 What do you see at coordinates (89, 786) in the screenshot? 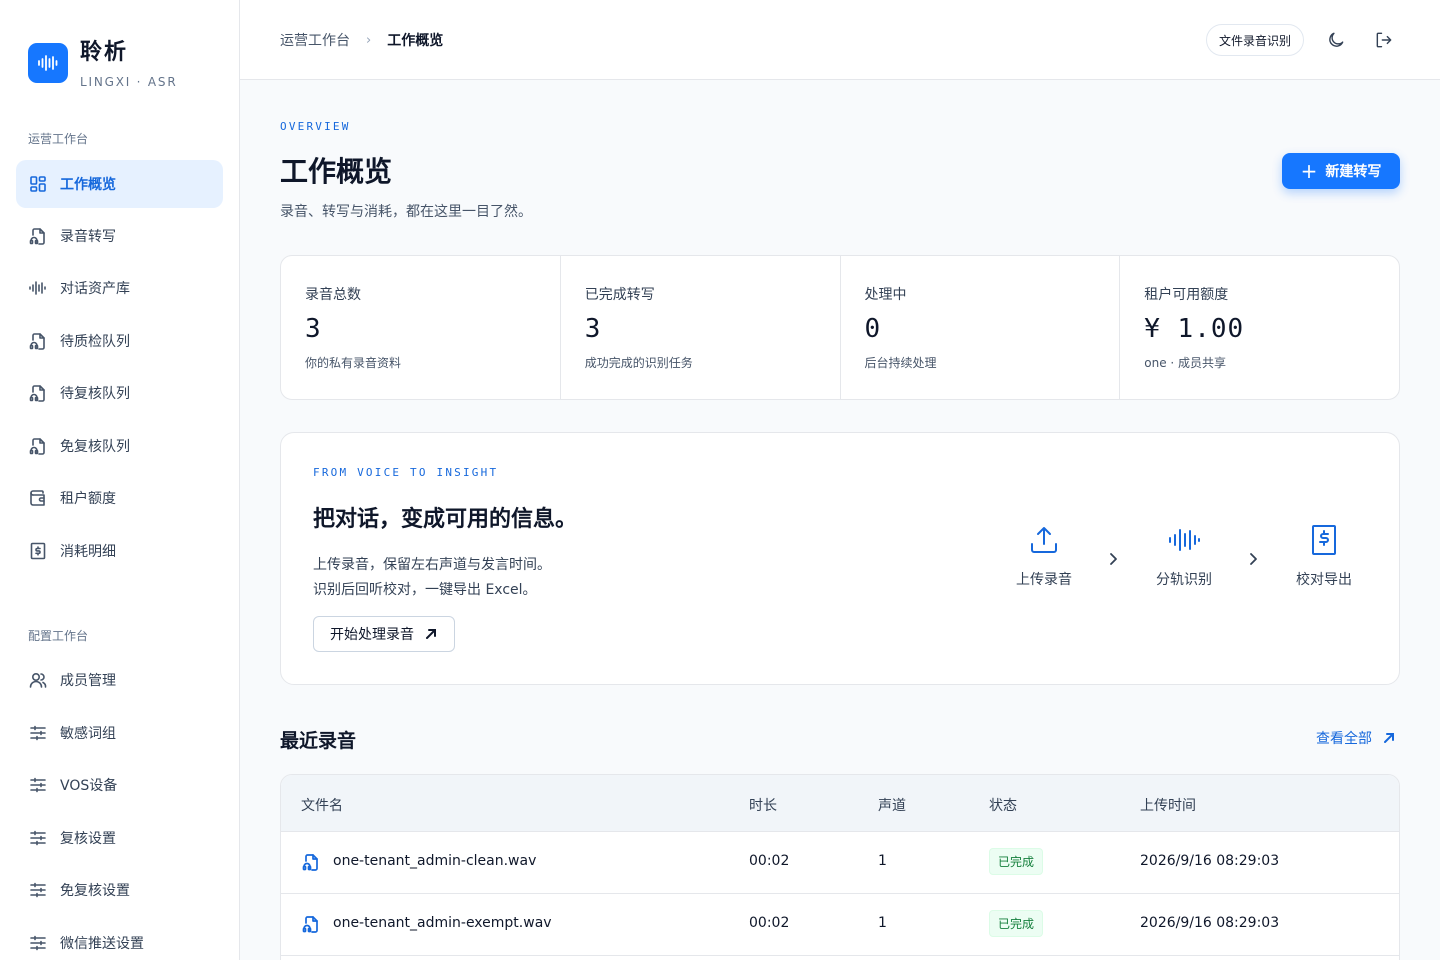
I see `sidebar-item-label: VOS设备` at bounding box center [89, 786].